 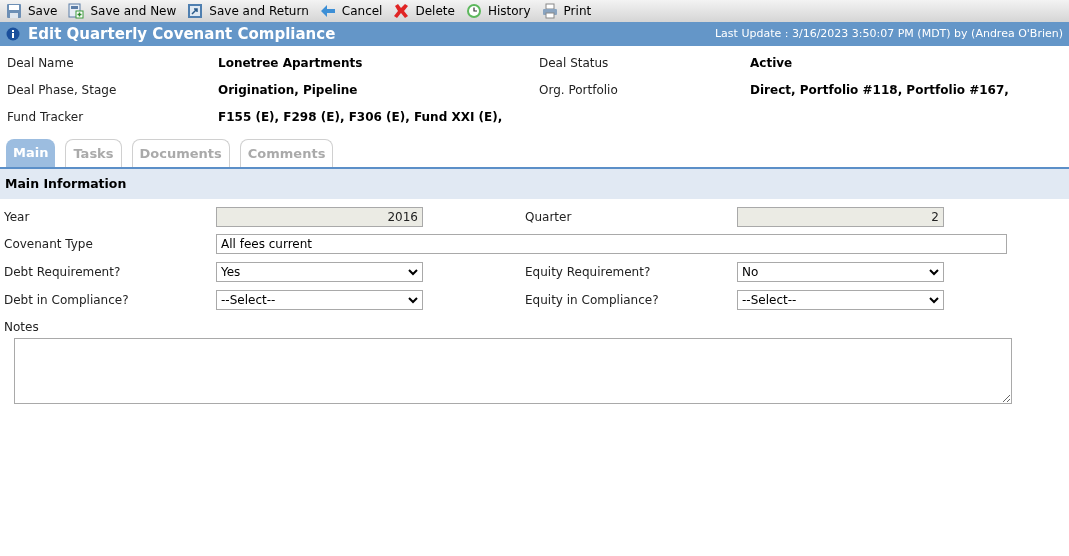 What do you see at coordinates (574, 63) in the screenshot?
I see `field-label: Deal Status` at bounding box center [574, 63].